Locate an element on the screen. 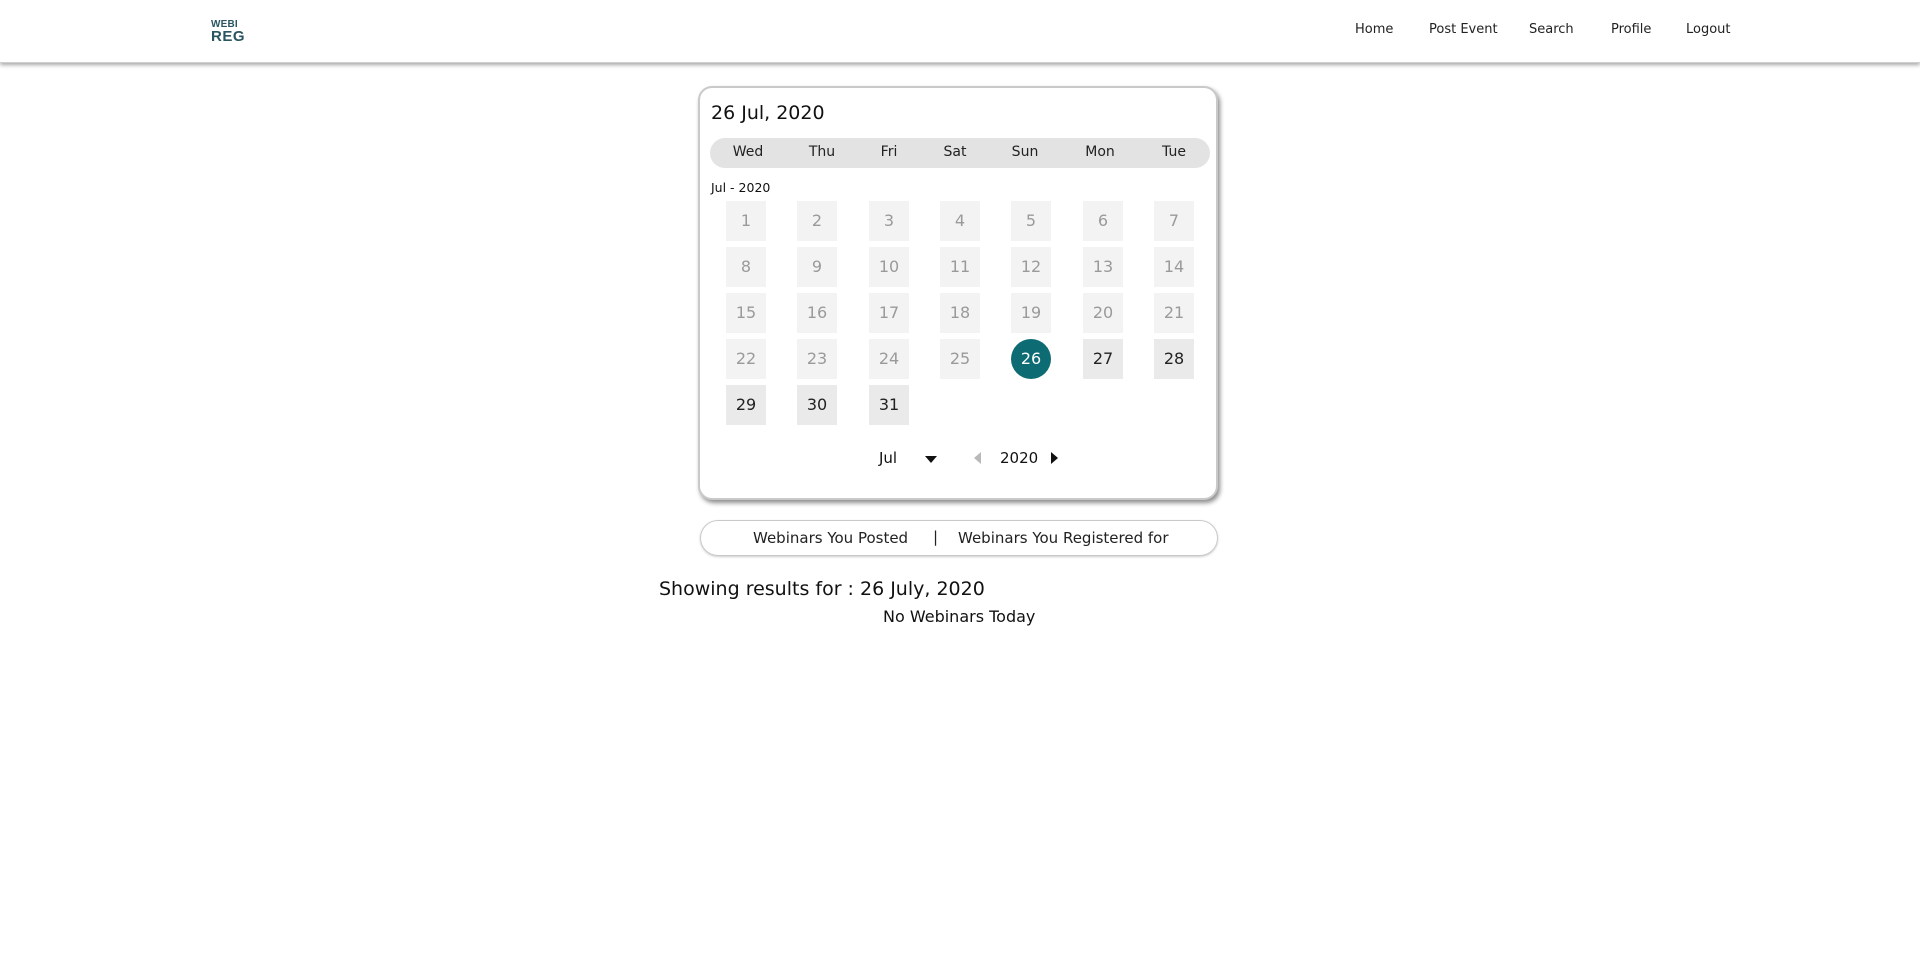 The image size is (1920, 978). weekday-header: Wed Thu Fri Sat Sun Mon Tue is located at coordinates (960, 153).